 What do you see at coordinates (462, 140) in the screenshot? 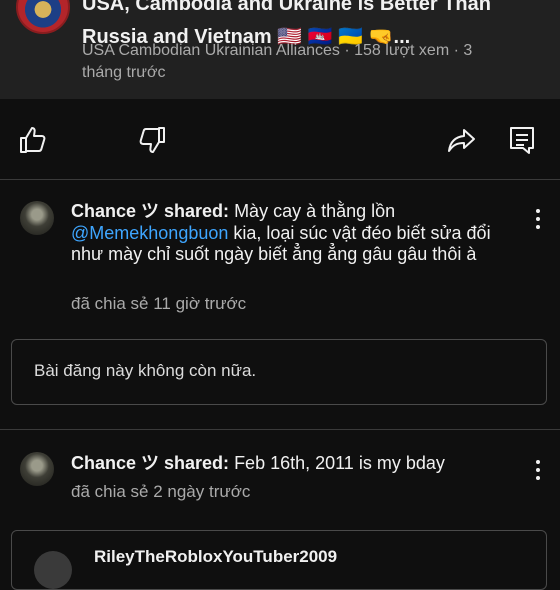
I see `share-icon` at bounding box center [462, 140].